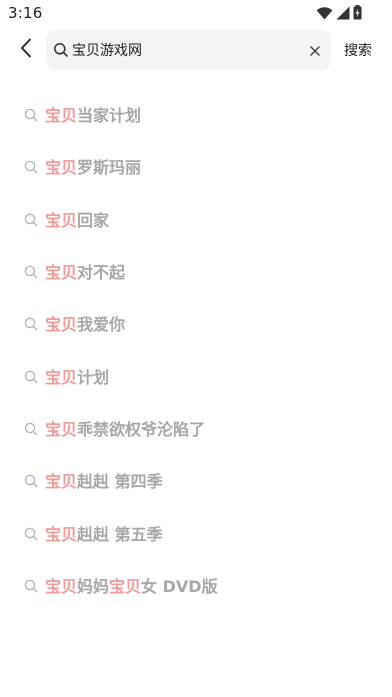 The image size is (392, 697). I want to click on search-box, so click(188, 50).